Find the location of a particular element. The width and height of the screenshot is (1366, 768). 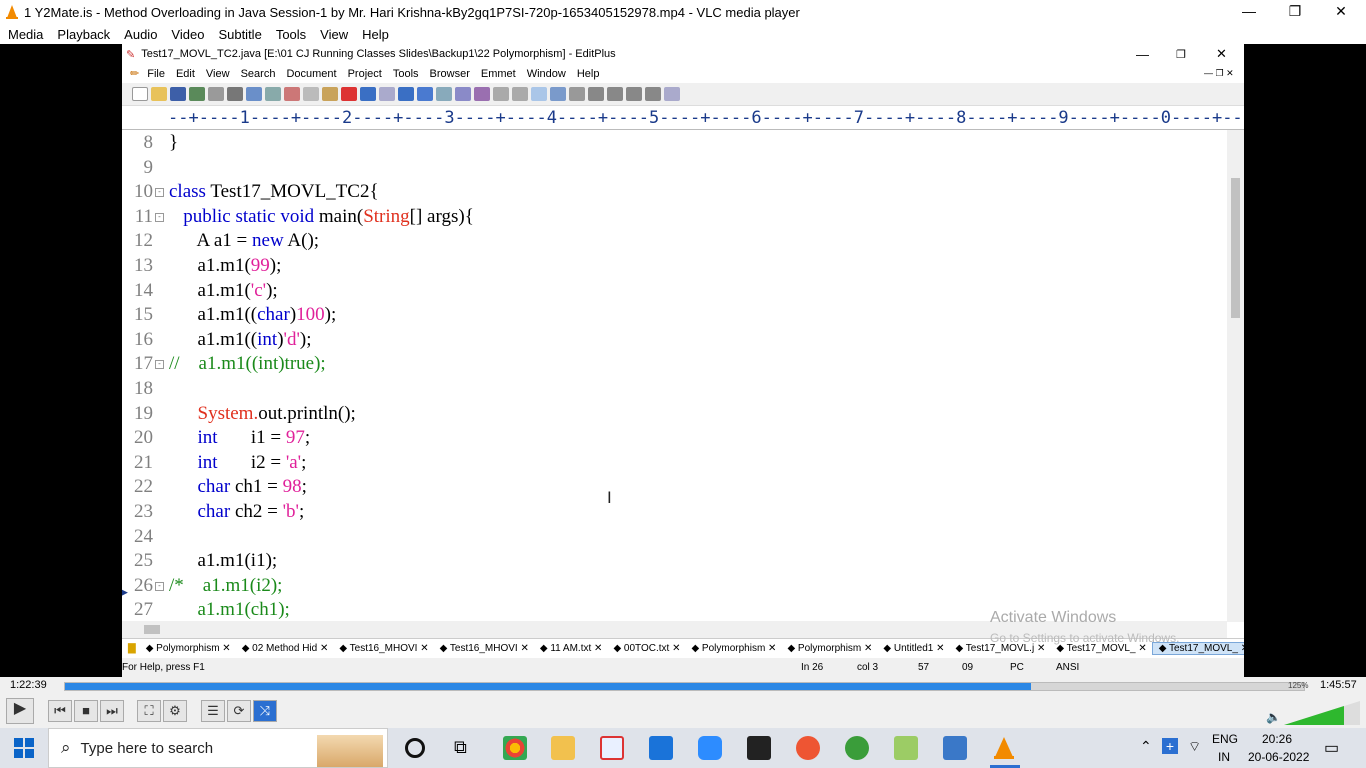

line-number-icon is located at coordinates (539, 94).